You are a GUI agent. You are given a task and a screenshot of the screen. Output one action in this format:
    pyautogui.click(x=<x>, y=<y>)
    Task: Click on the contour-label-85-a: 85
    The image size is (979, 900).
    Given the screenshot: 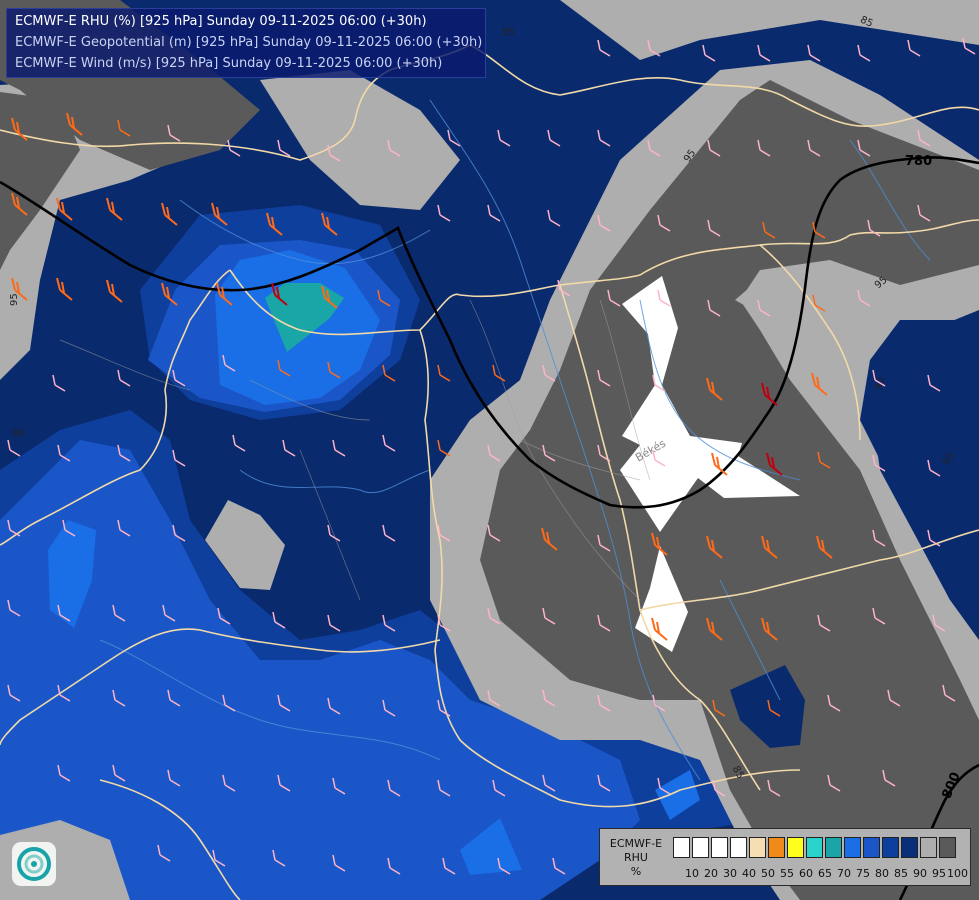 What is the action you would take?
    pyautogui.click(x=508, y=32)
    